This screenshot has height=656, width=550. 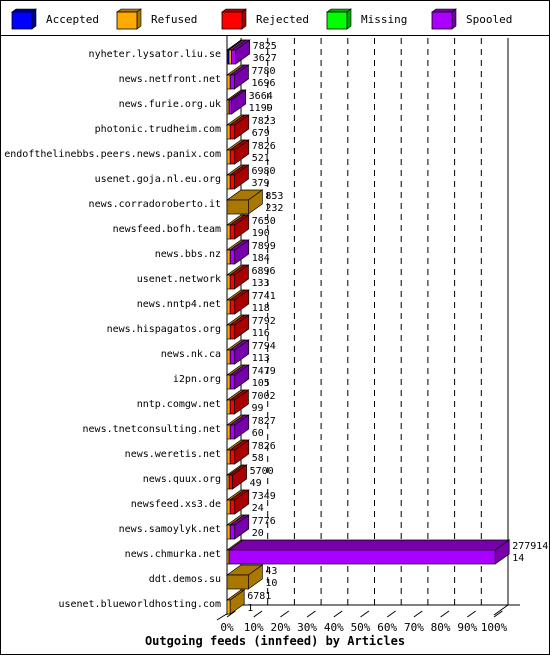 What do you see at coordinates (489, 19) in the screenshot?
I see `legend-label-spooled: Spooled` at bounding box center [489, 19].